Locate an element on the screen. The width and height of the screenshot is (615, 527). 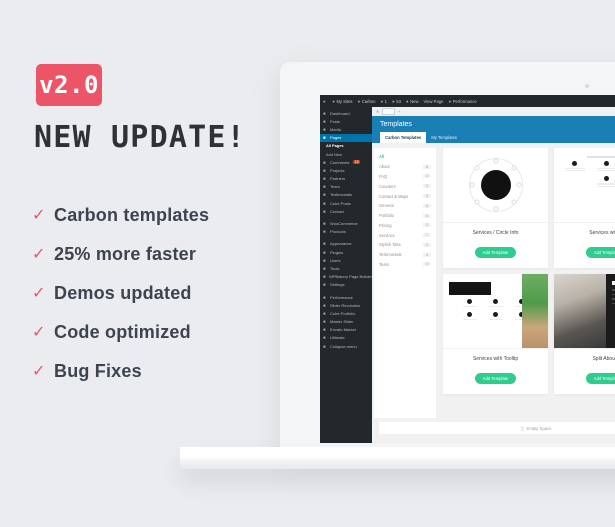
close-icon: ✕ is located at coordinates (377, 111).